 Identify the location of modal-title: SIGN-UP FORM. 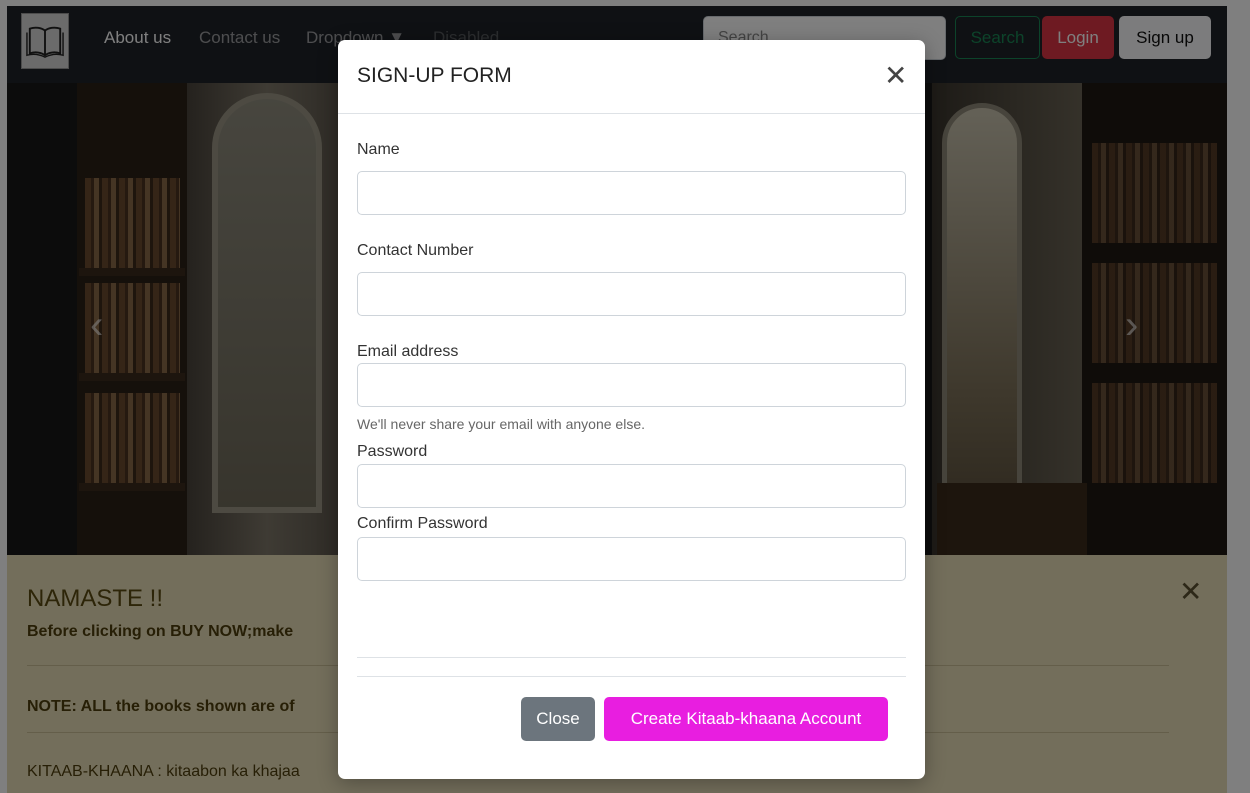
(434, 75).